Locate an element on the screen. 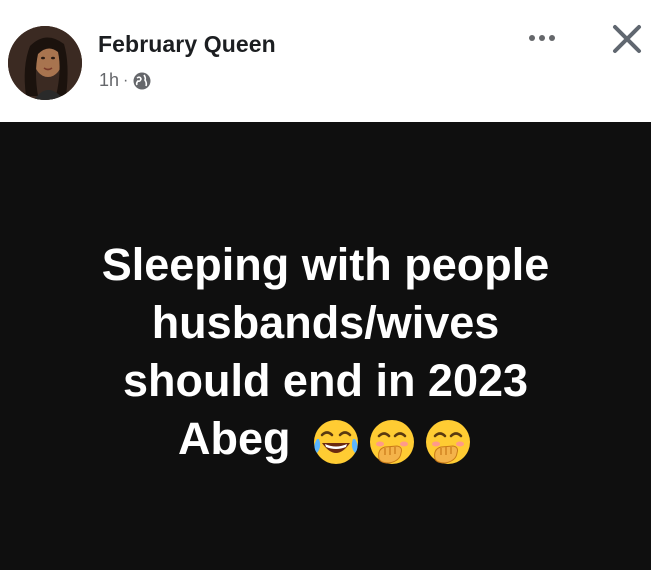 This screenshot has height=570, width=651. post-text-line: Sleeping with people is located at coordinates (325, 264).